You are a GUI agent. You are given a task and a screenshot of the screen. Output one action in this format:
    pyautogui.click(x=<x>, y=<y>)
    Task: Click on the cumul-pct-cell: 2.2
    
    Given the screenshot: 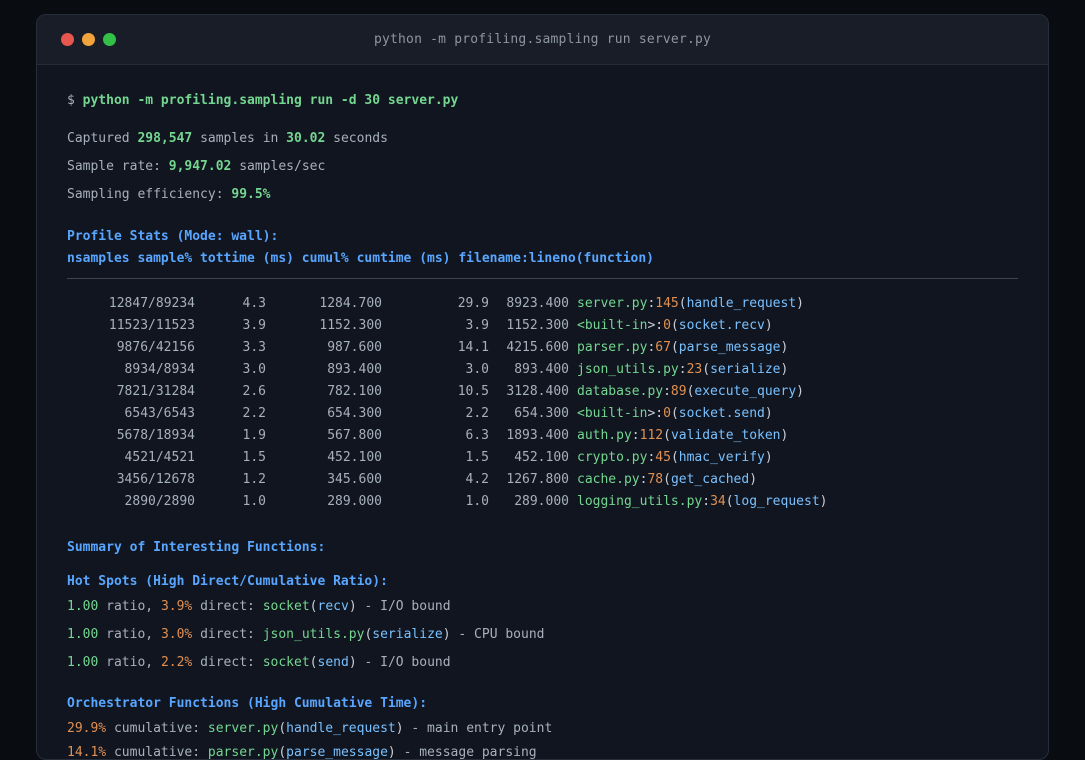 What is the action you would take?
    pyautogui.click(x=477, y=413)
    